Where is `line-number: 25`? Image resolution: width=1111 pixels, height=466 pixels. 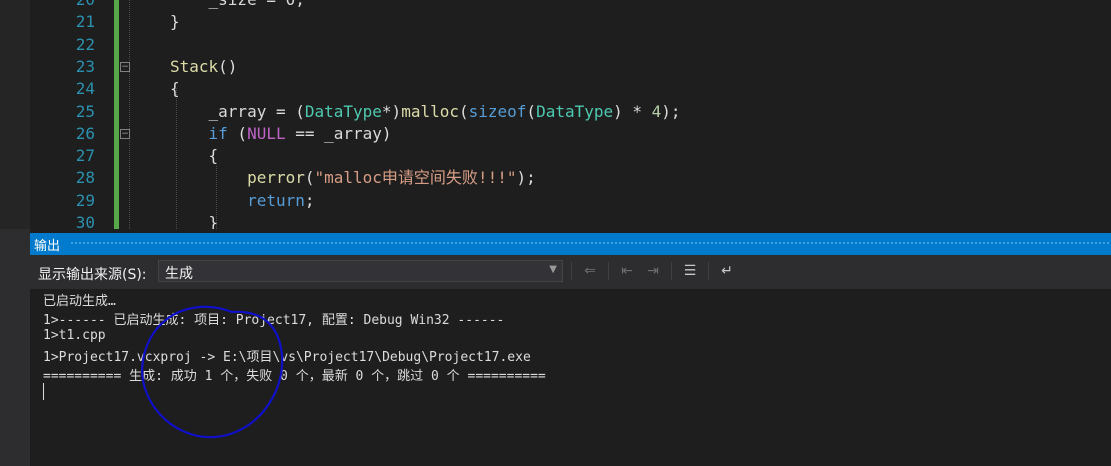
line-number: 25 is located at coordinates (85, 111).